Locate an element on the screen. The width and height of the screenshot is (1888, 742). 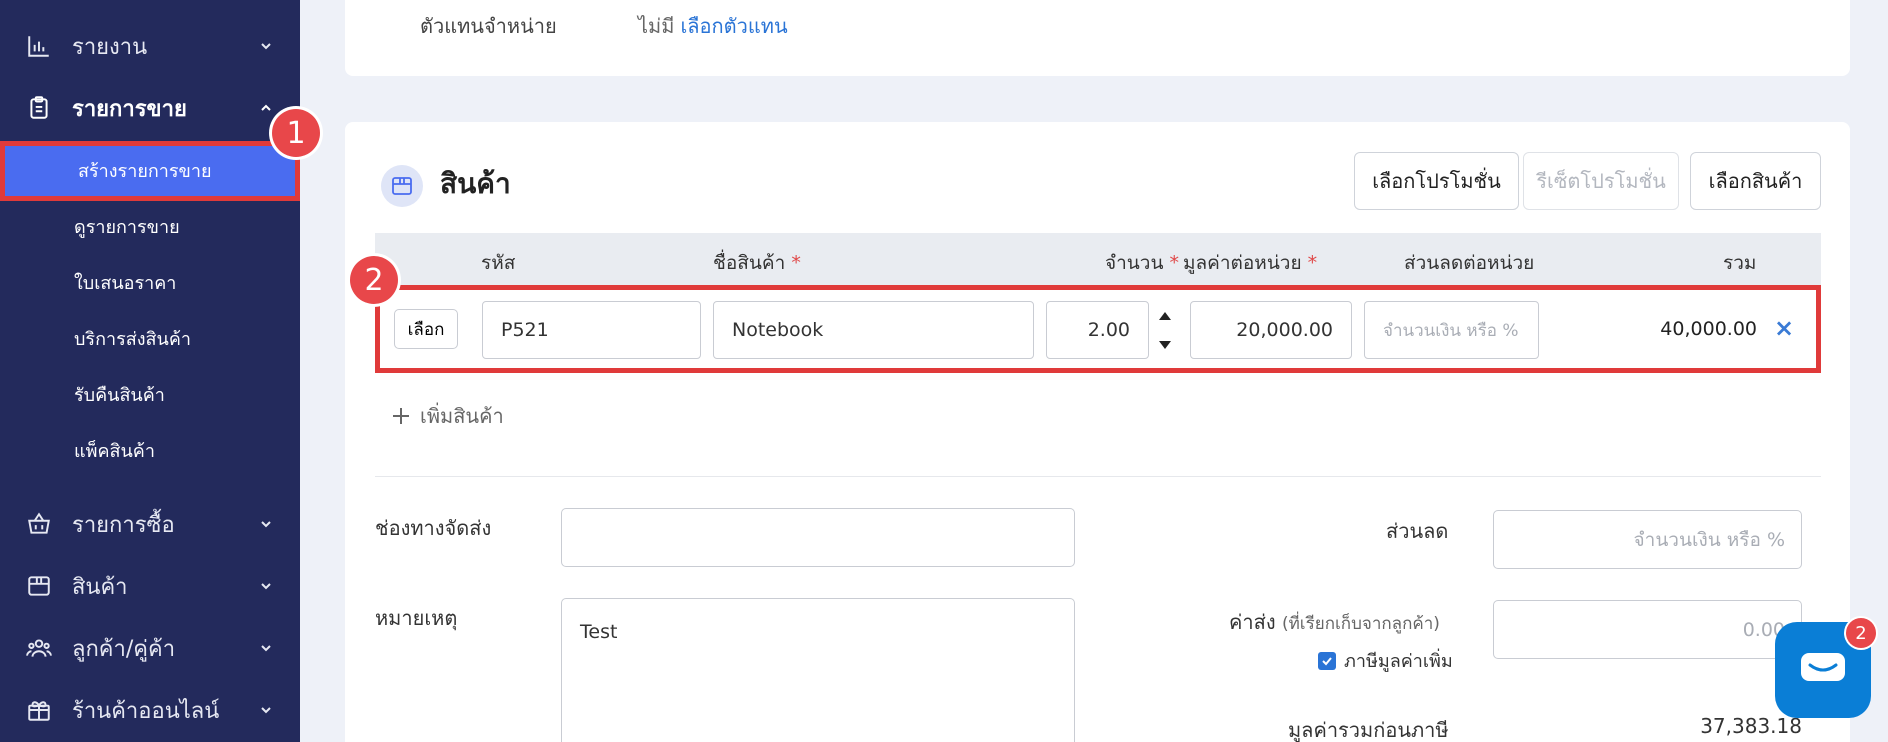
sidebar-item-label: รายงาน is located at coordinates (110, 47).